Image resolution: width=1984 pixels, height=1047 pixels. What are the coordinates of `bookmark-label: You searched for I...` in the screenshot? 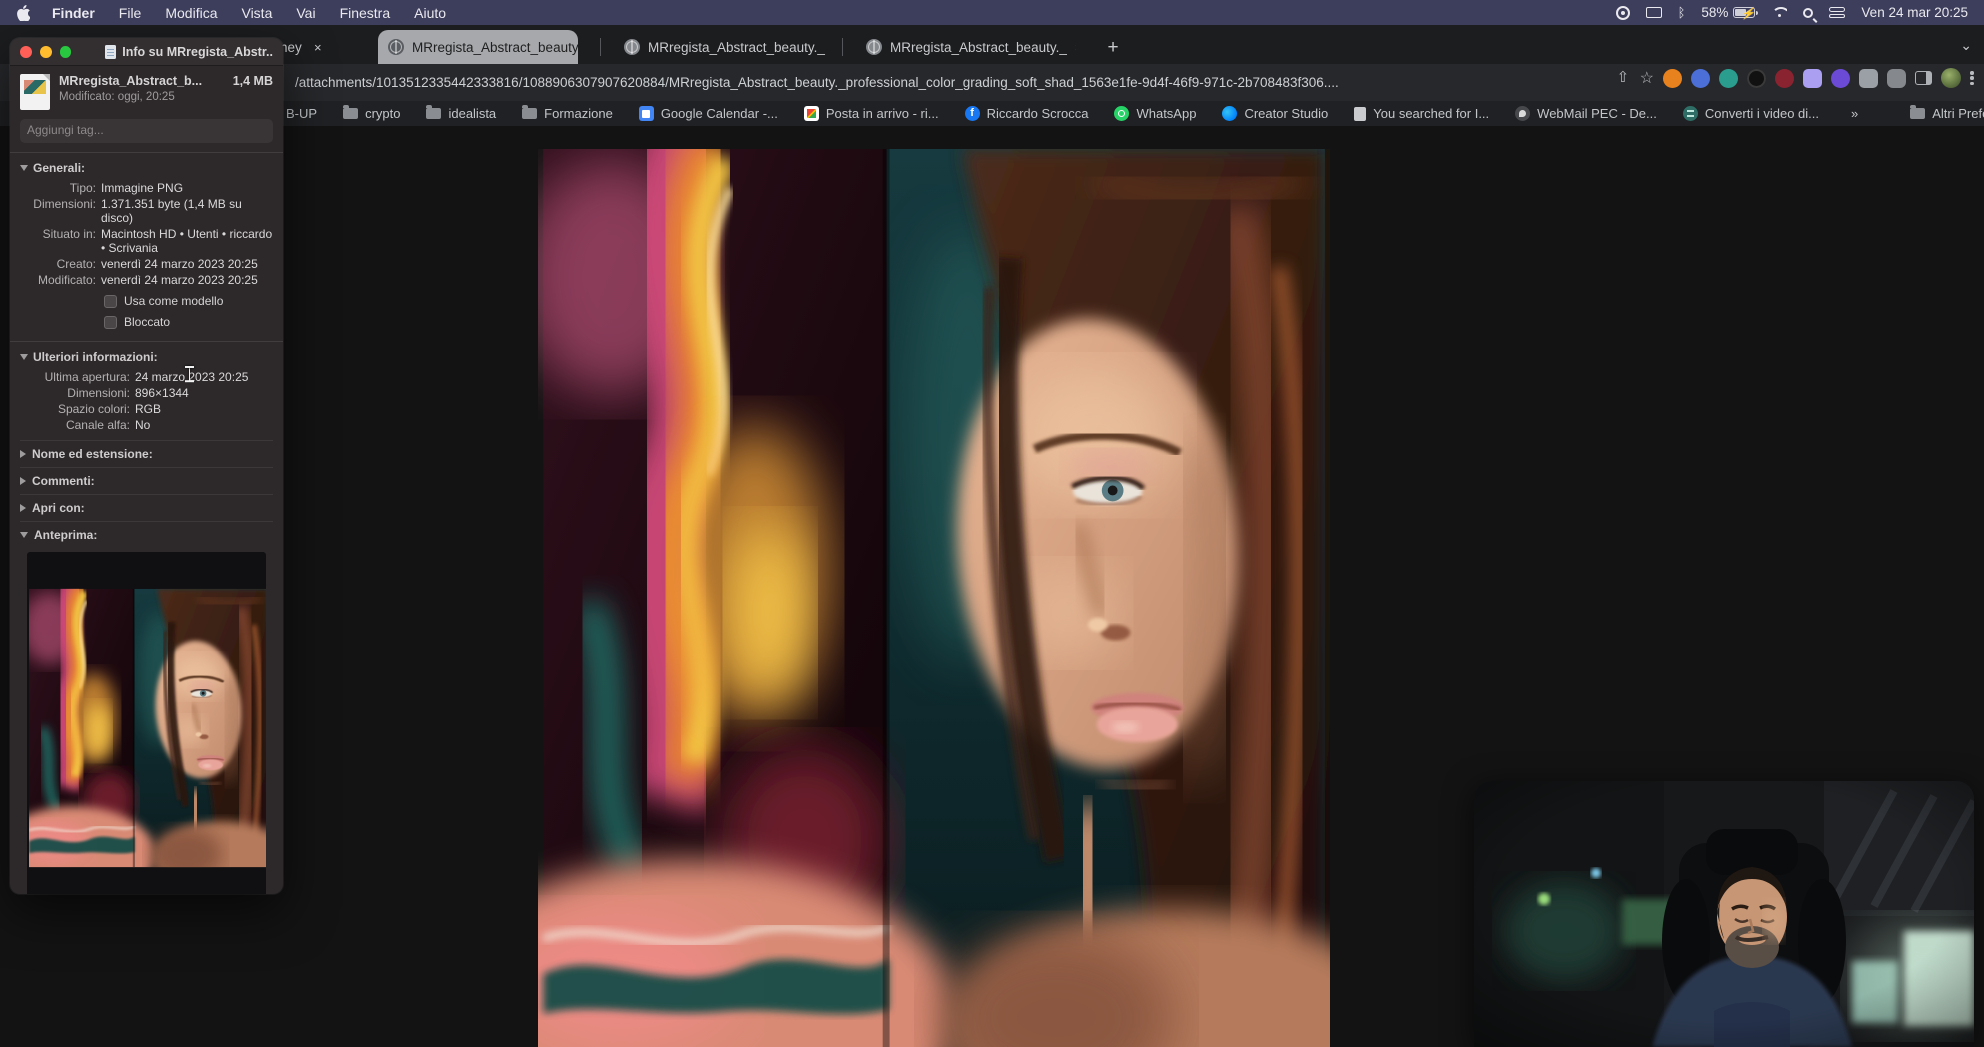 It's located at (1431, 113).